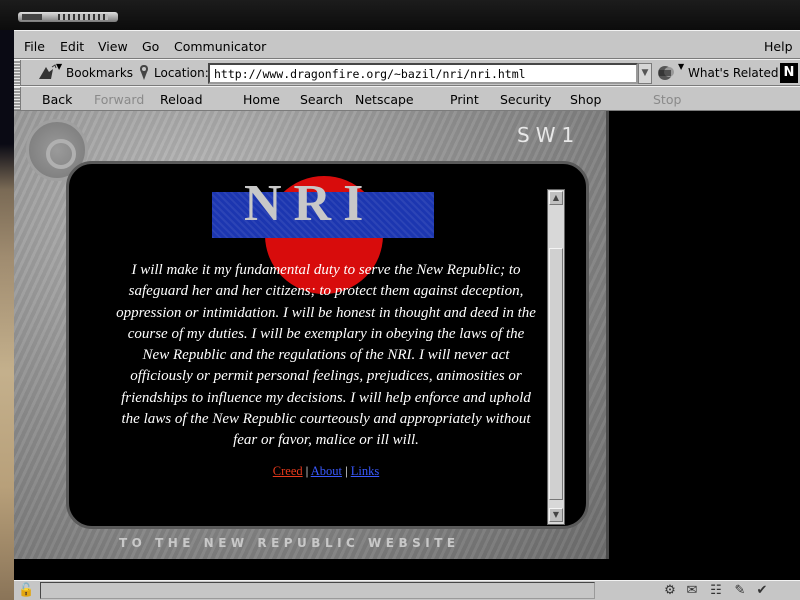 The height and width of the screenshot is (600, 800). I want to click on status-bar: 🔓 ⚙ ✉ ☷ ✎ ✔, so click(407, 590).